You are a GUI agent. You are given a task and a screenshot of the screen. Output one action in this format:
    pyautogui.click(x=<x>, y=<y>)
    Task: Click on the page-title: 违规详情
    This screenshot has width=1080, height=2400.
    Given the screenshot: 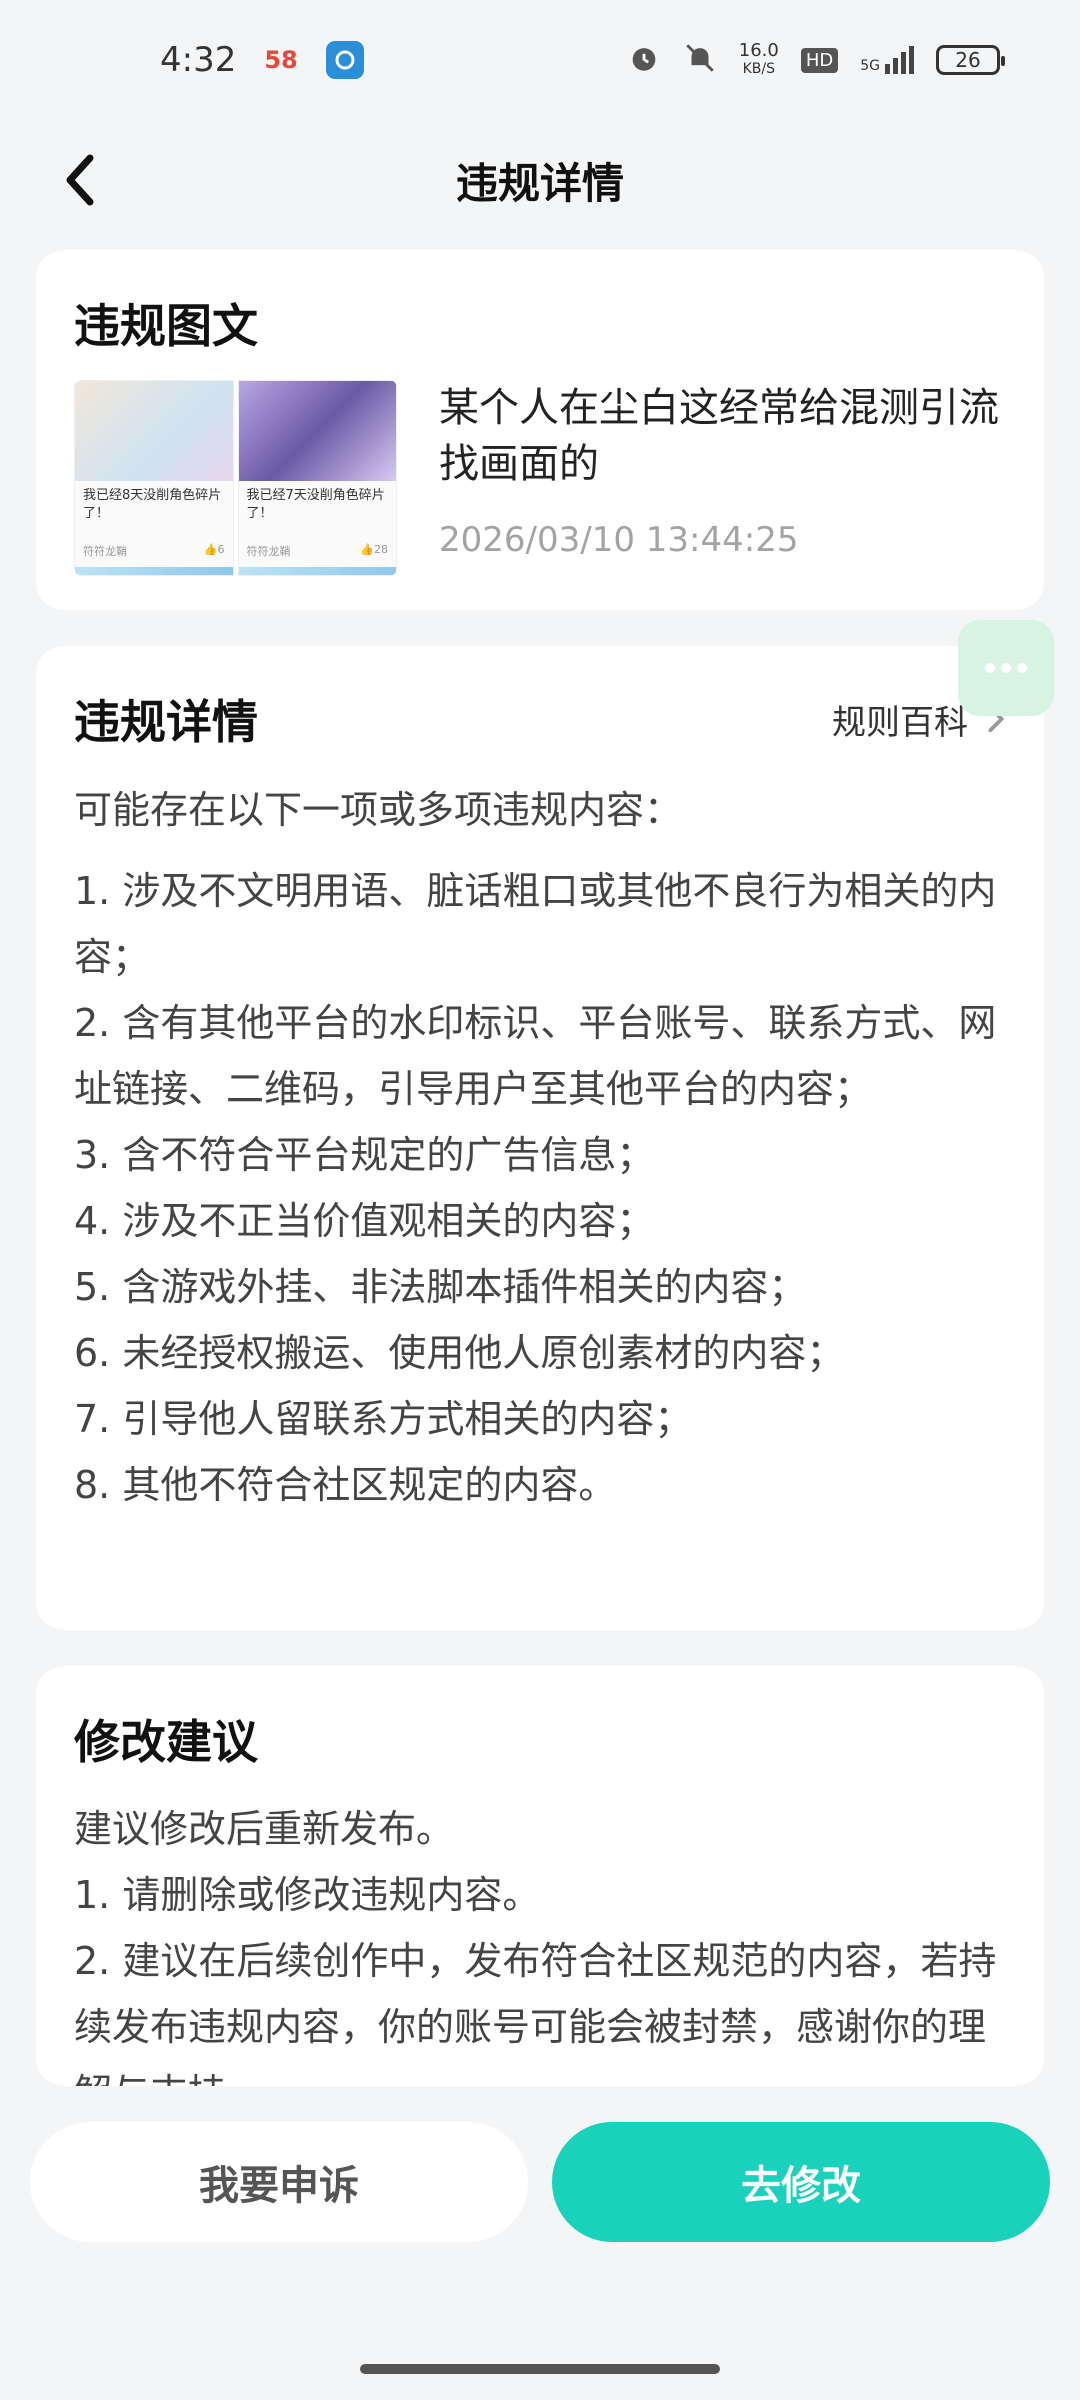 What is the action you would take?
    pyautogui.click(x=539, y=183)
    